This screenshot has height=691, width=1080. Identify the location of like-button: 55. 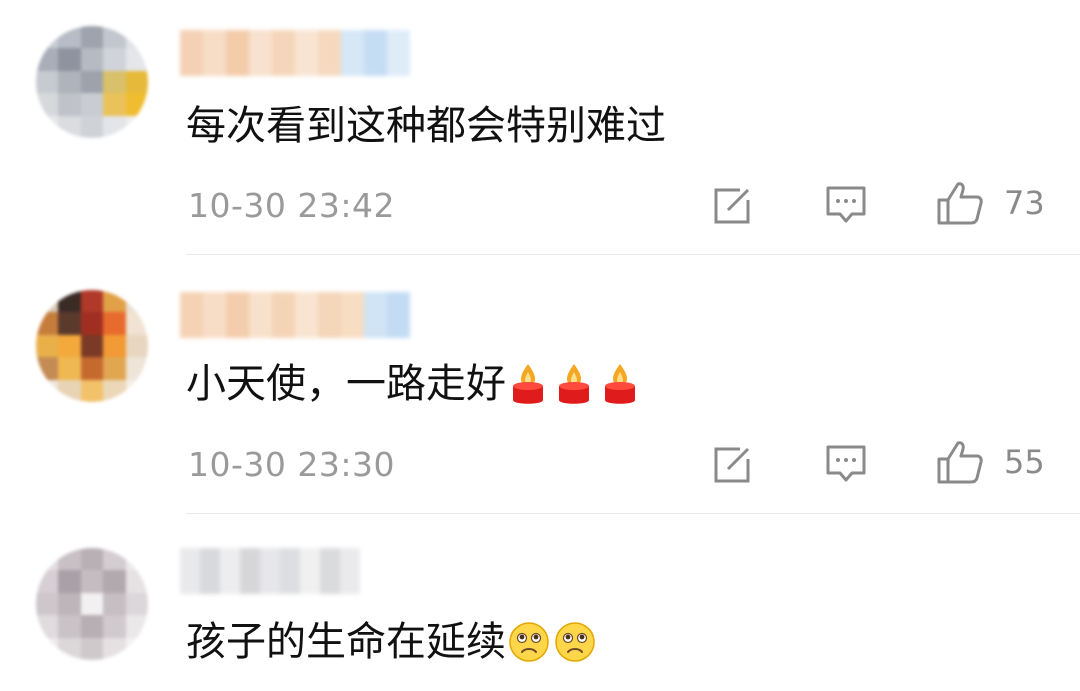
(990, 462).